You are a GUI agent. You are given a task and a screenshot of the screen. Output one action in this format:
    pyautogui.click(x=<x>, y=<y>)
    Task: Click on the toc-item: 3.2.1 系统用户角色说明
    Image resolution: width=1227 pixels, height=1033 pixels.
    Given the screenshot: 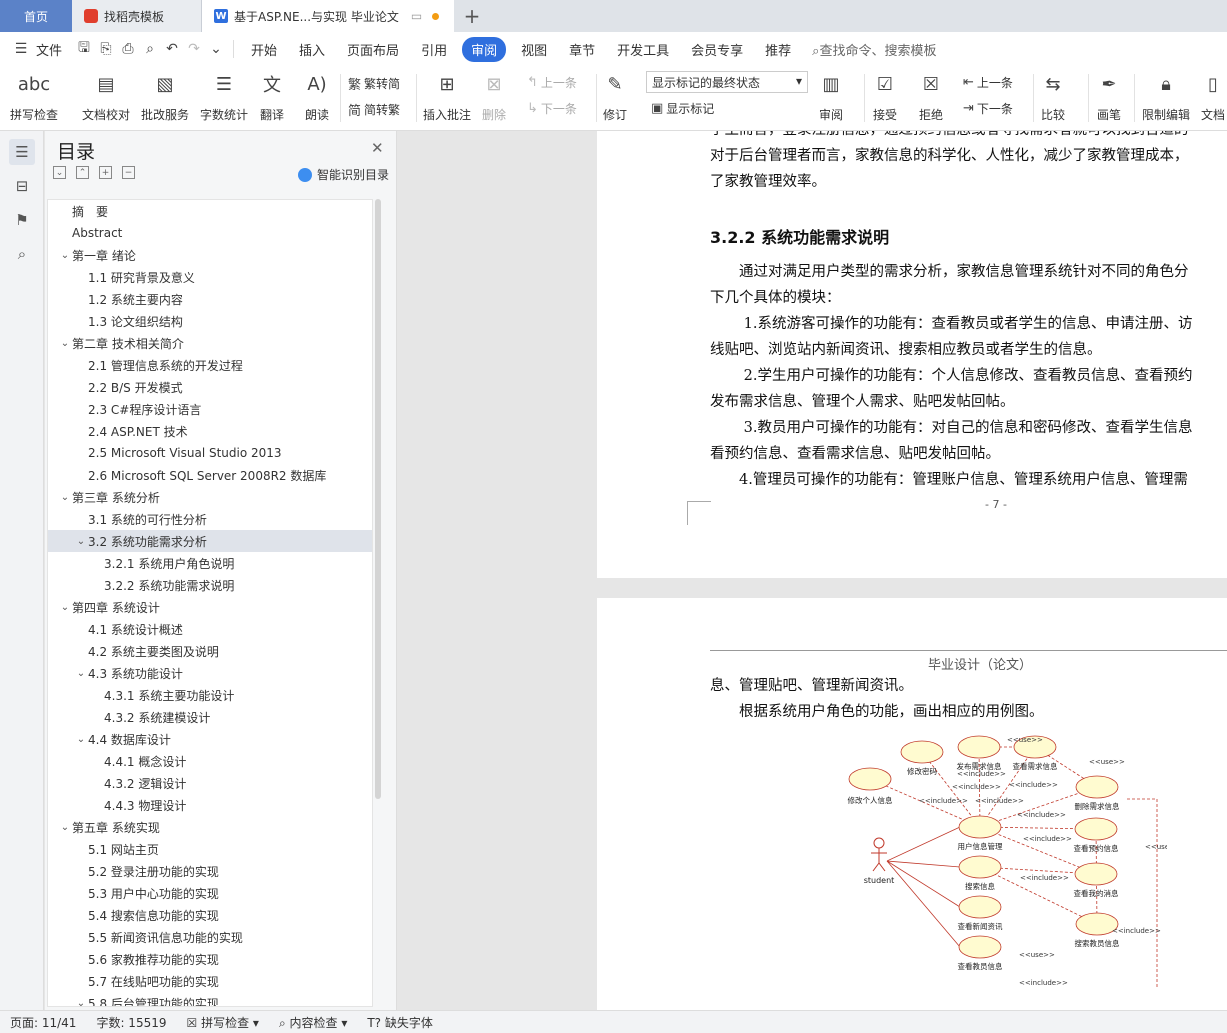 What is the action you would take?
    pyautogui.click(x=210, y=563)
    